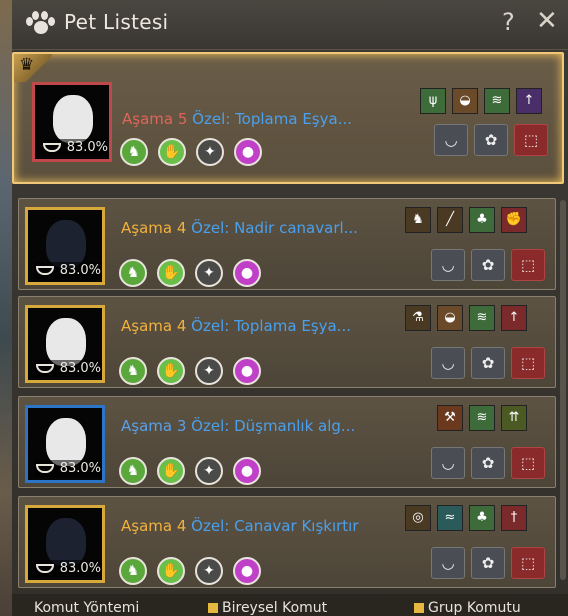 Image resolution: width=568 pixels, height=616 pixels. I want to click on rifle-icon: ╱, so click(450, 220).